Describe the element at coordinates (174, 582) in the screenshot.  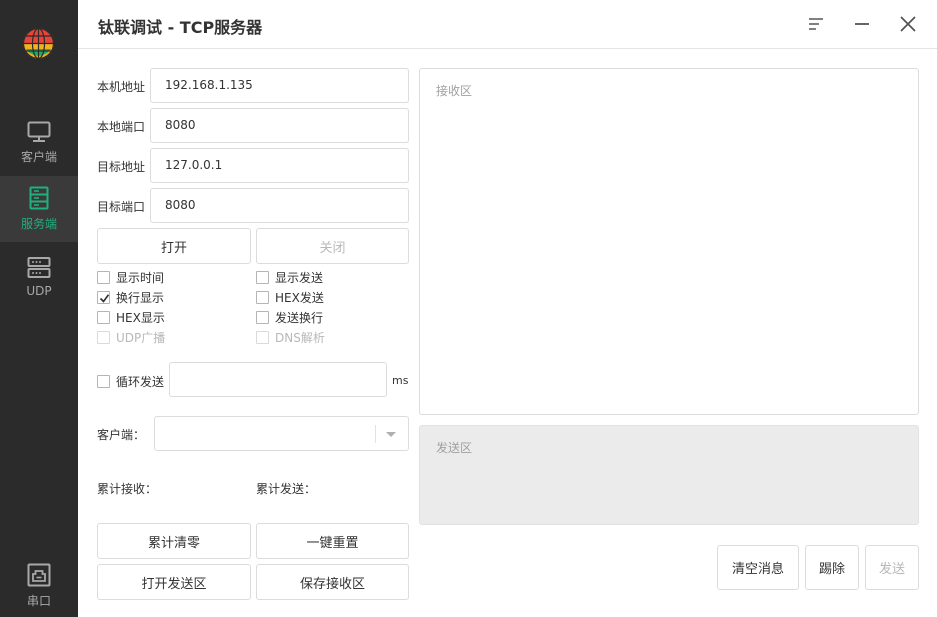
I see `open-send-area-button: 打开发送区` at that location.